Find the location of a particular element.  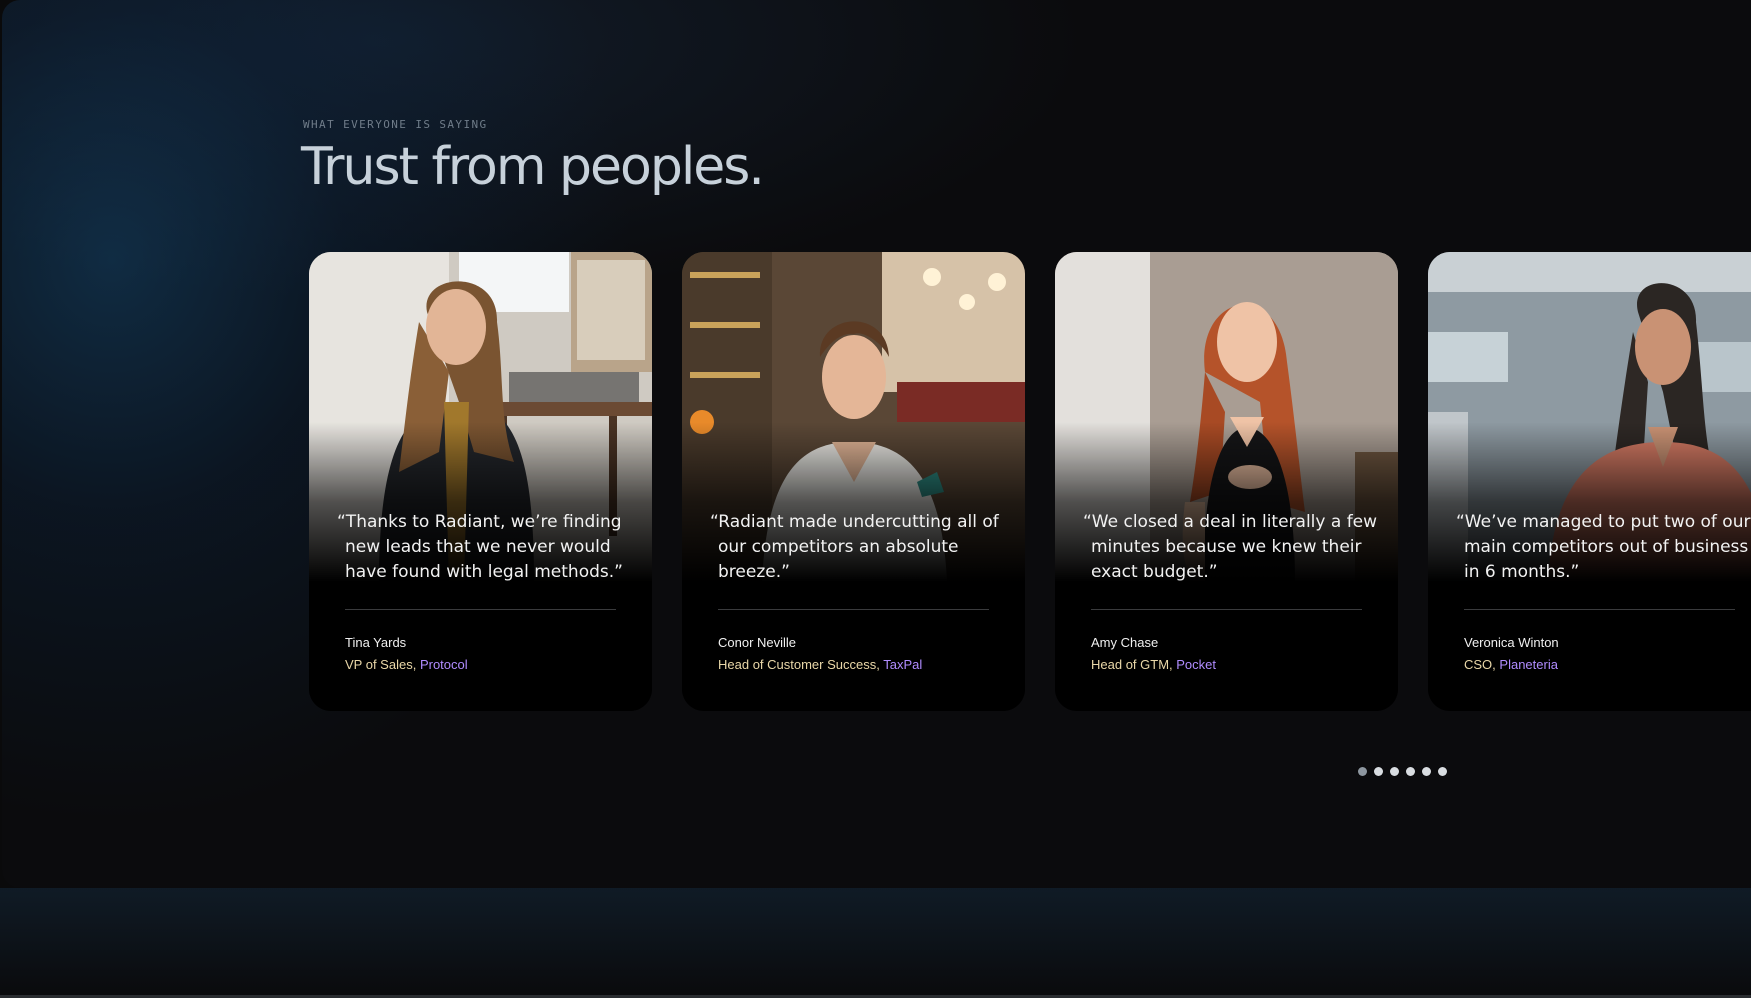

testimonial-name: Tina Yards is located at coordinates (376, 642).